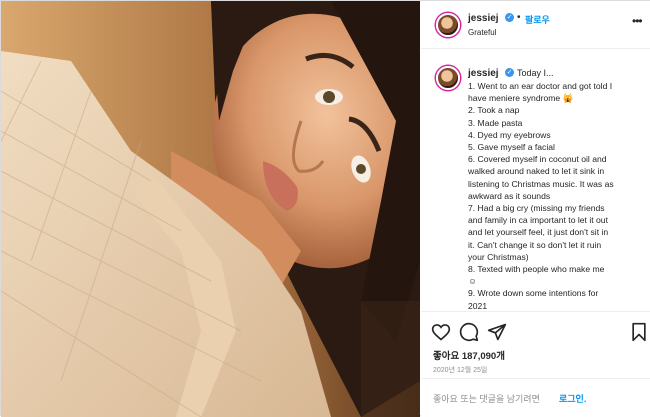  Describe the element at coordinates (483, 73) in the screenshot. I see `caption-username: jessiej` at that location.